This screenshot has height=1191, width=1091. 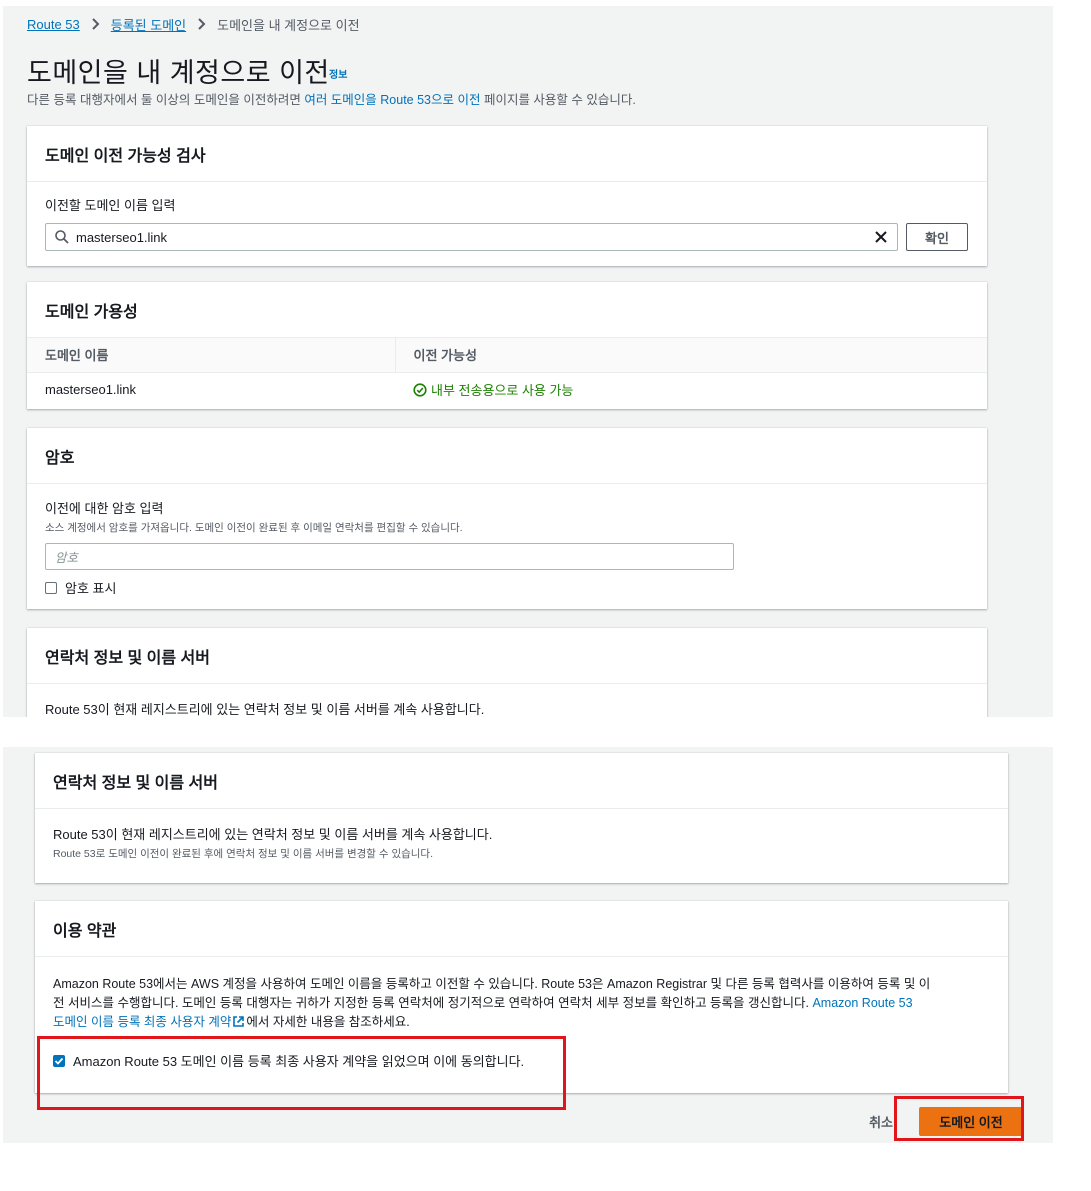 I want to click on eula-link-cont: 도메인 이름 등록 최종 사용자 계약, so click(x=142, y=1022).